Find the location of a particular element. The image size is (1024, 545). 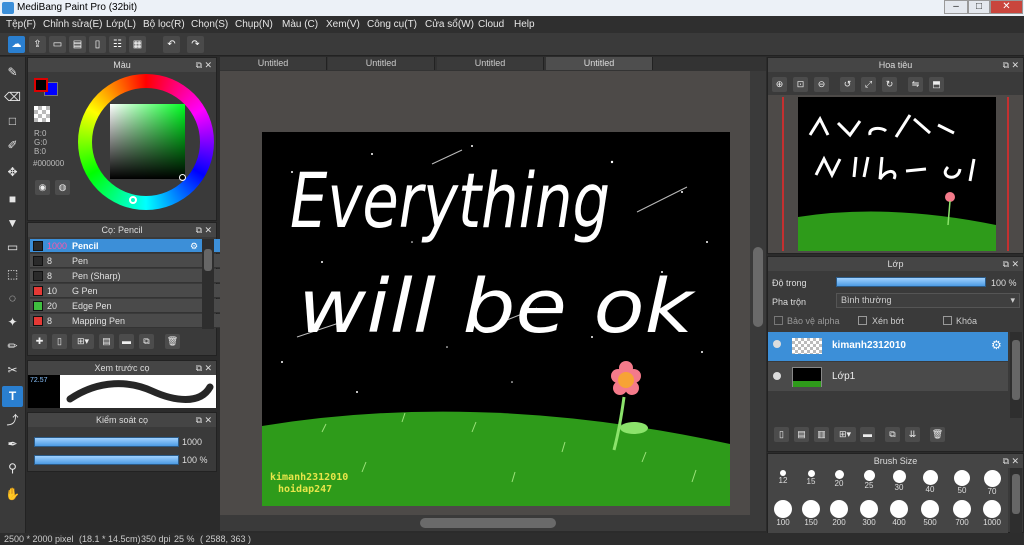

brush-opacity-slider is located at coordinates (106, 460).